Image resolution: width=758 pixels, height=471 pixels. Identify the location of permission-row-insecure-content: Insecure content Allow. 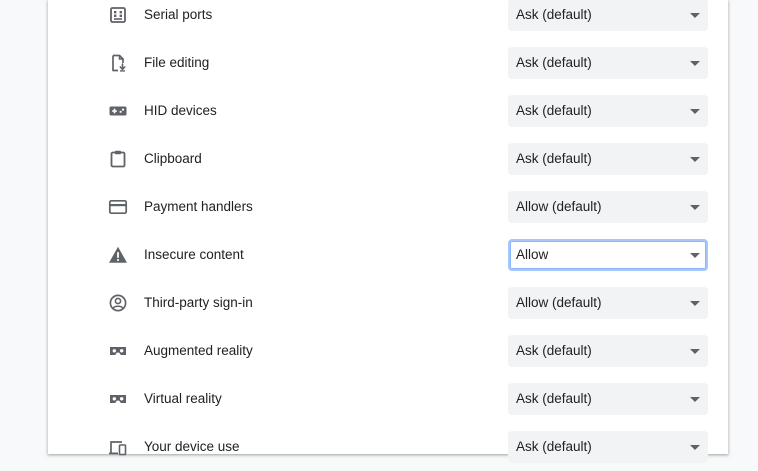
(388, 255).